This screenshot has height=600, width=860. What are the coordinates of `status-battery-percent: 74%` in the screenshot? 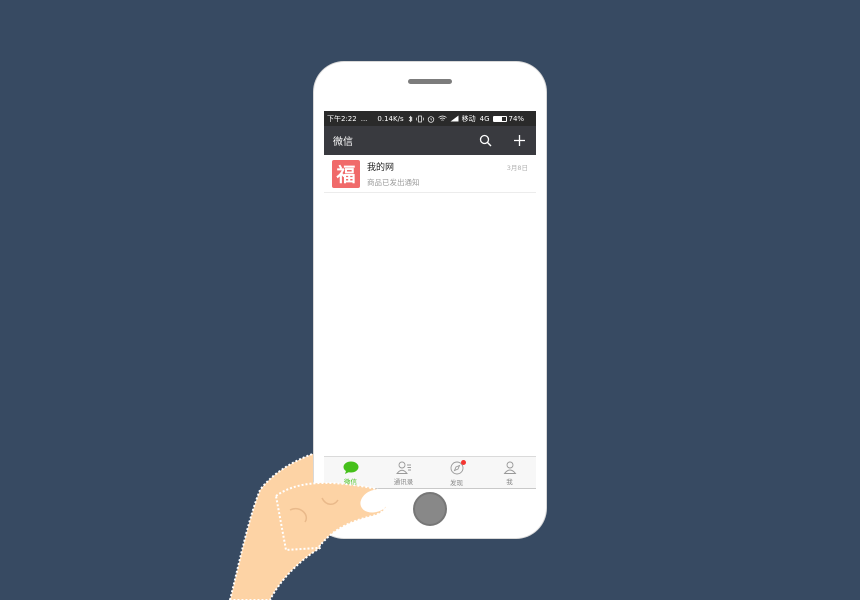 It's located at (516, 118).